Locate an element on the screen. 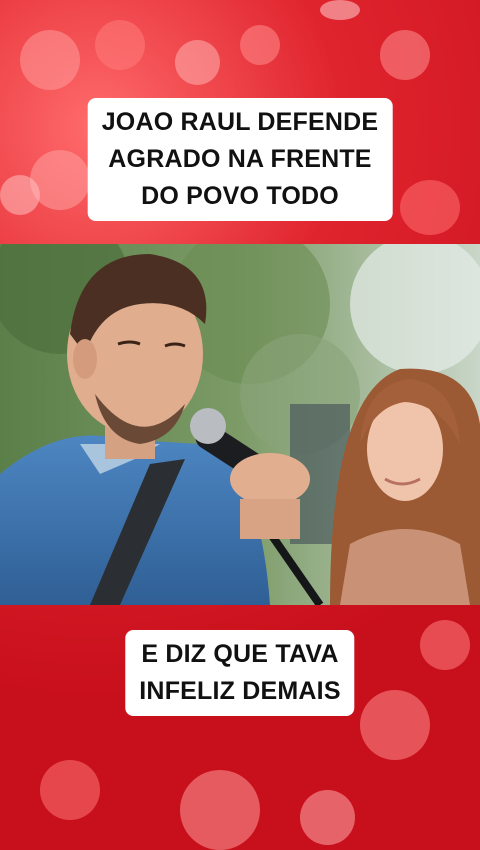 This screenshot has width=480, height=850. bottom-caption: E DIZ QUE TAVA INFELIZ DEMAIS is located at coordinates (240, 673).